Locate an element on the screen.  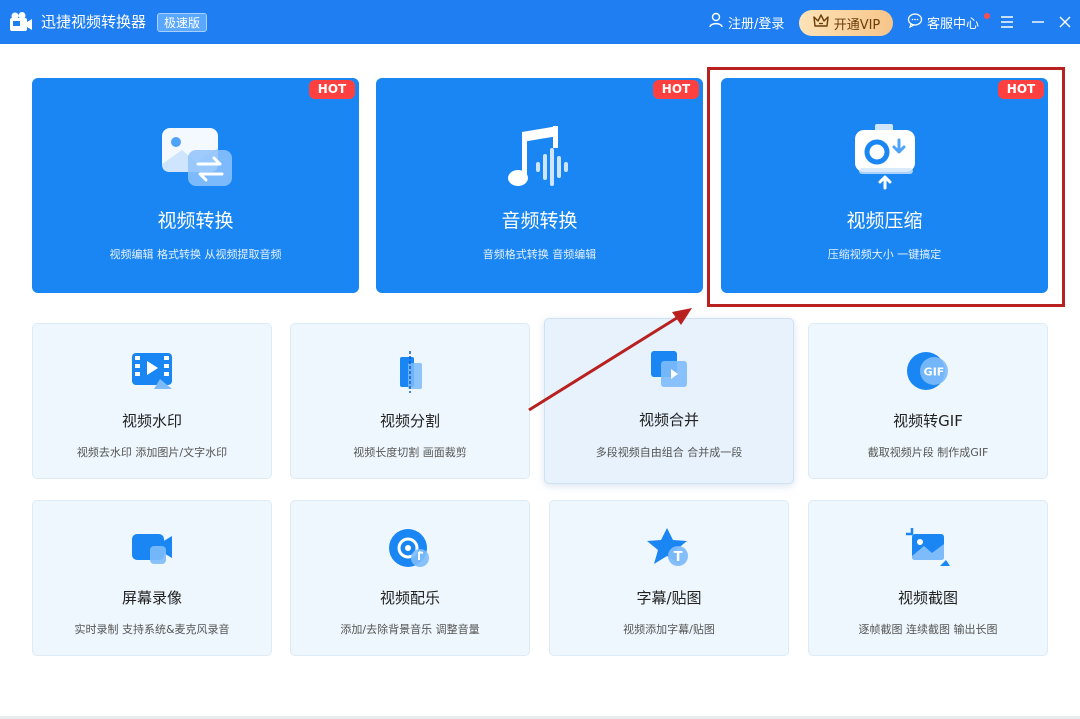
subtitle-card: T 字幕/贴图 视频添加字幕/贴图 is located at coordinates (669, 578).